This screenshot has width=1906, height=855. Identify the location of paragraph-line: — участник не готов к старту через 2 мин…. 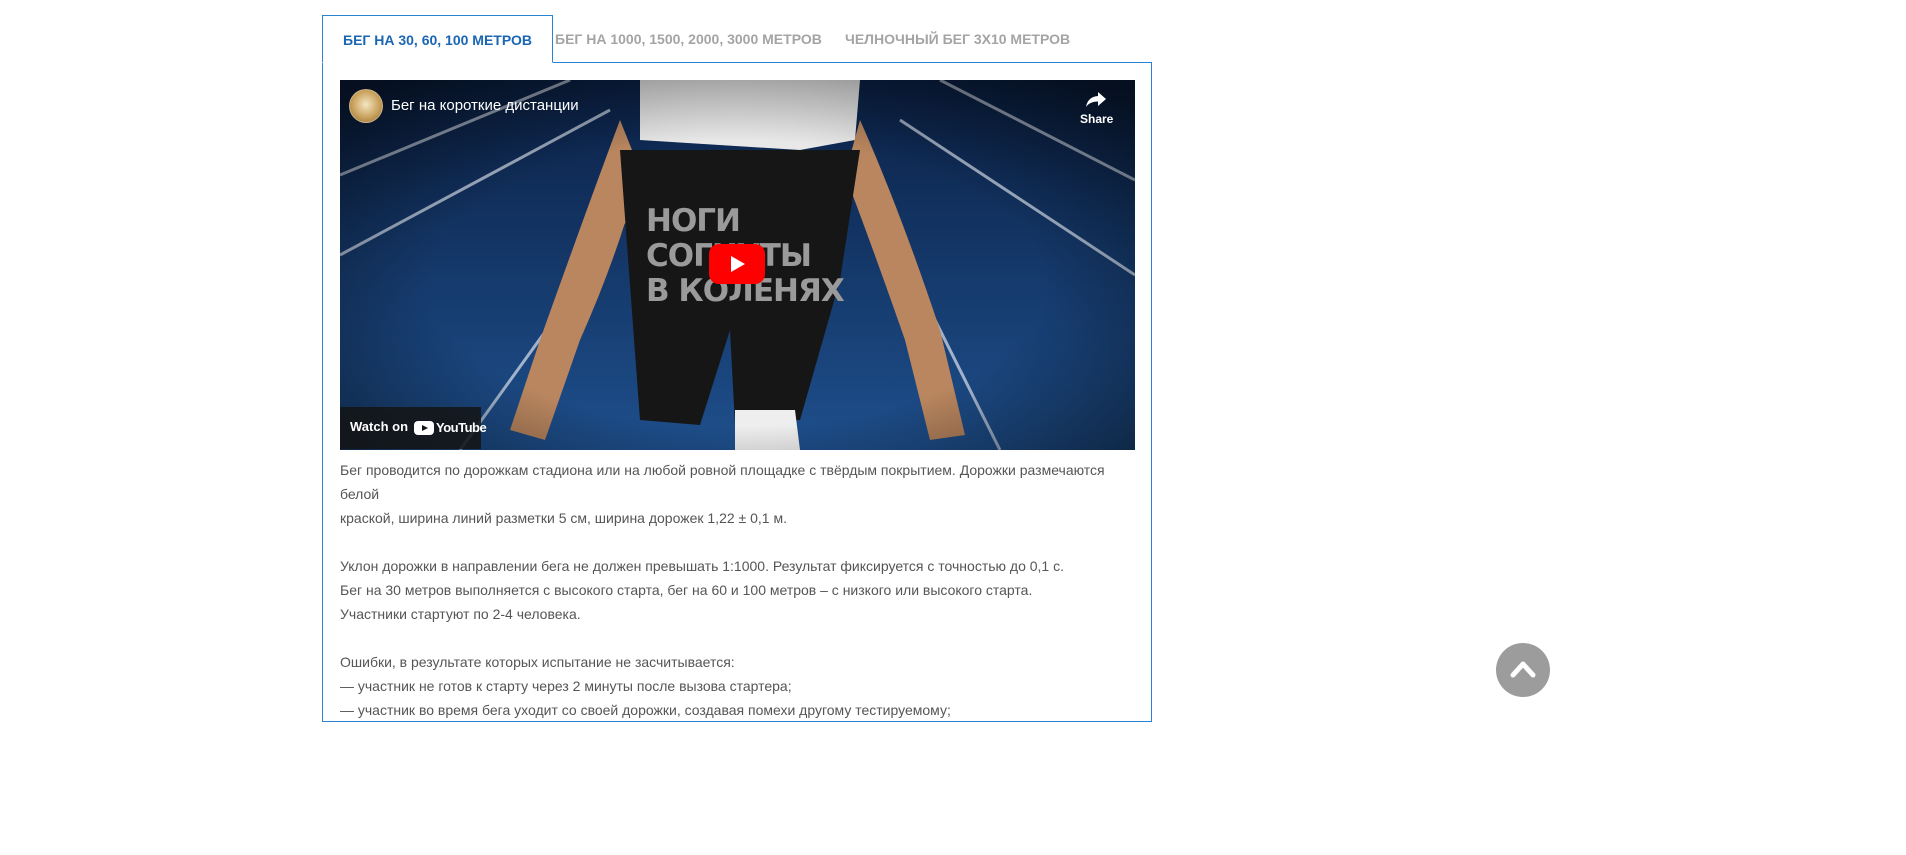
(566, 686).